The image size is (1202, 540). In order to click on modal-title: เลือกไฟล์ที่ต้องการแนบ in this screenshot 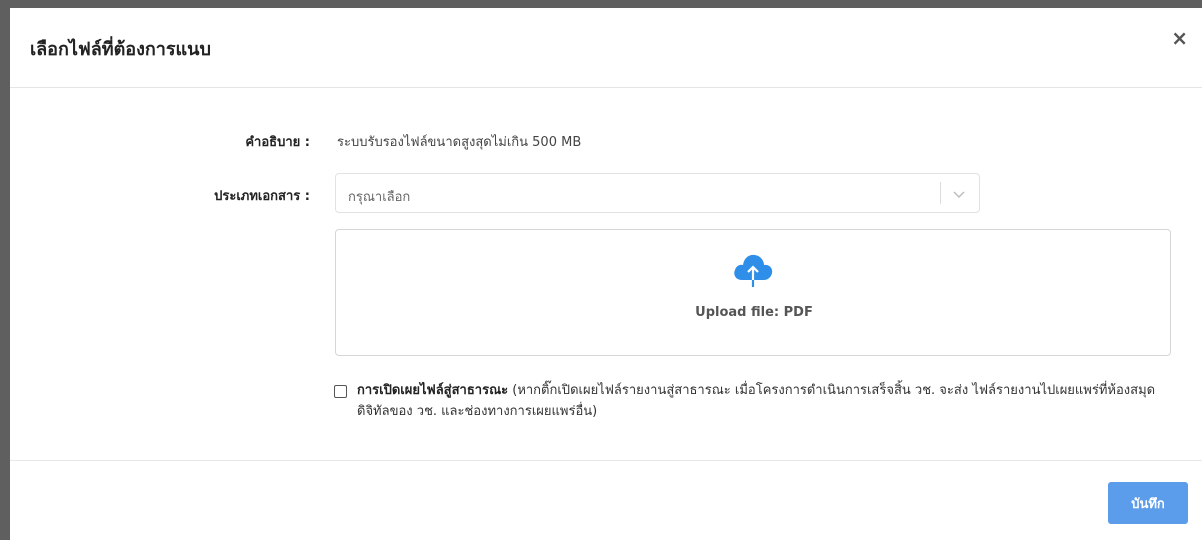, I will do `click(120, 49)`.